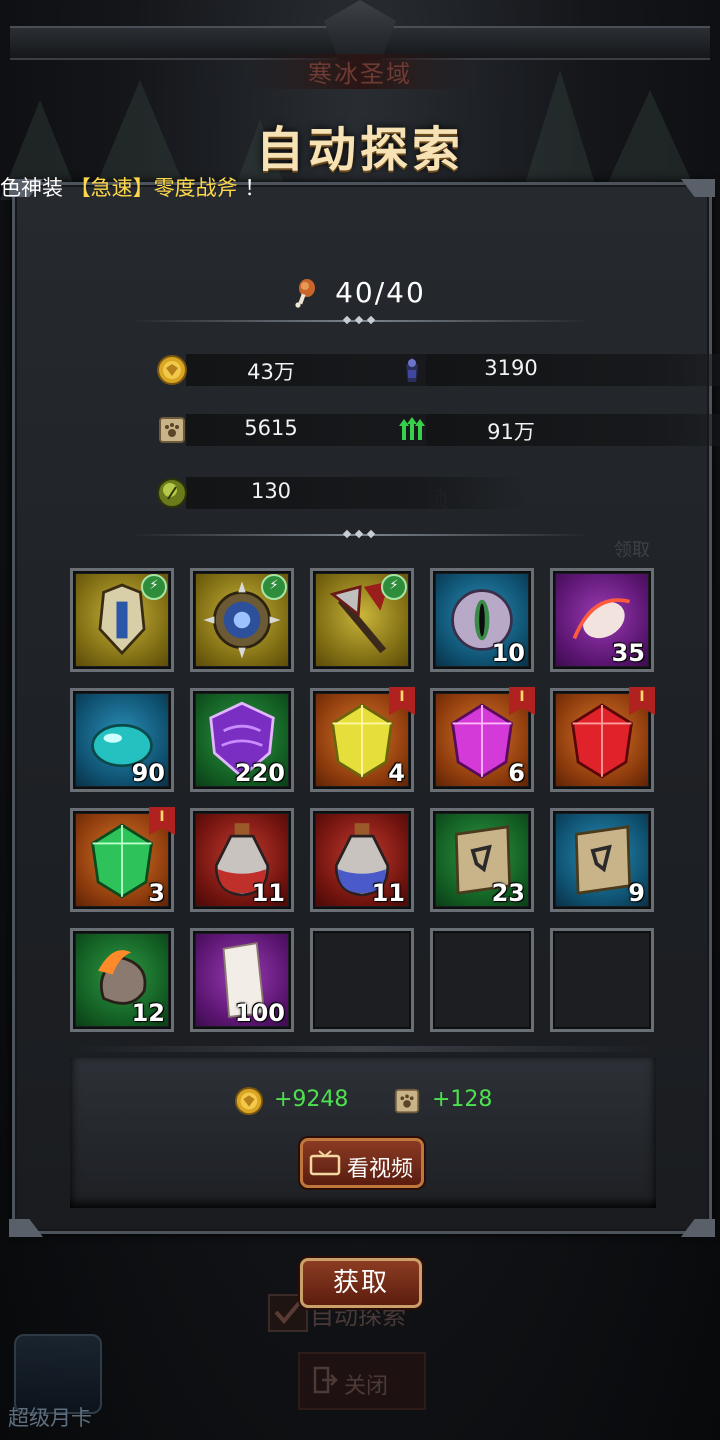 This screenshot has height=1440, width=720. I want to click on divider-top, so click(360, 320).